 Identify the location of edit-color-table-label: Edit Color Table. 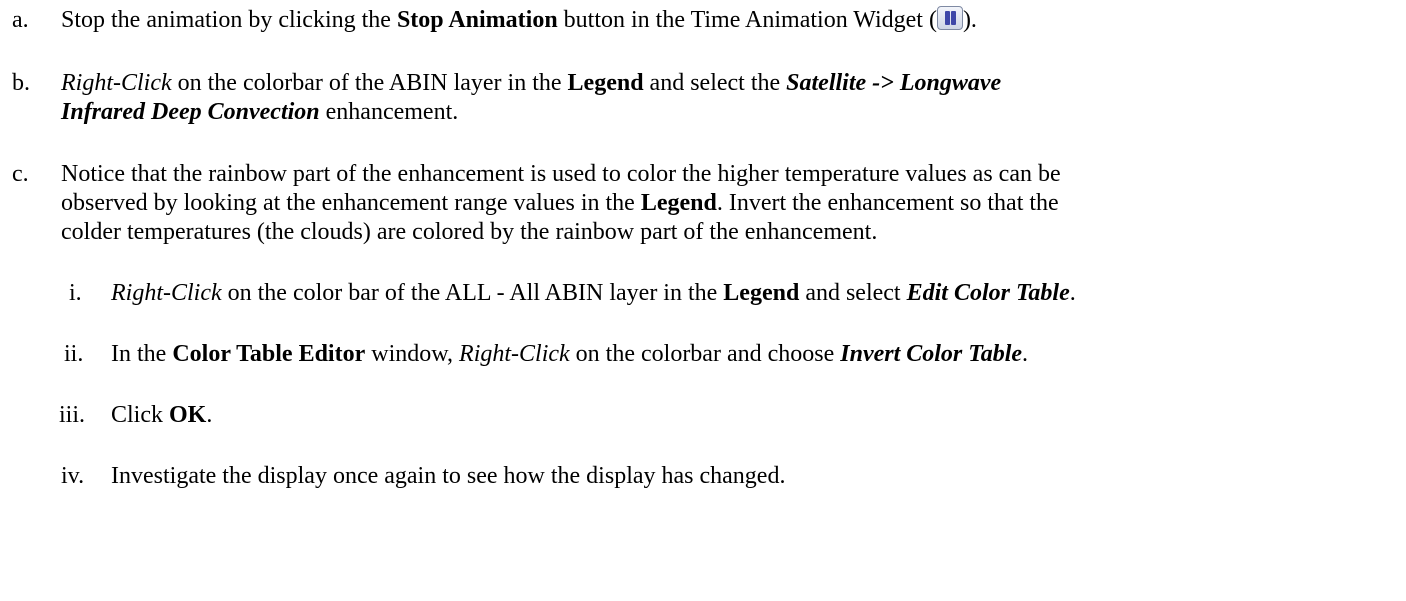
(988, 293).